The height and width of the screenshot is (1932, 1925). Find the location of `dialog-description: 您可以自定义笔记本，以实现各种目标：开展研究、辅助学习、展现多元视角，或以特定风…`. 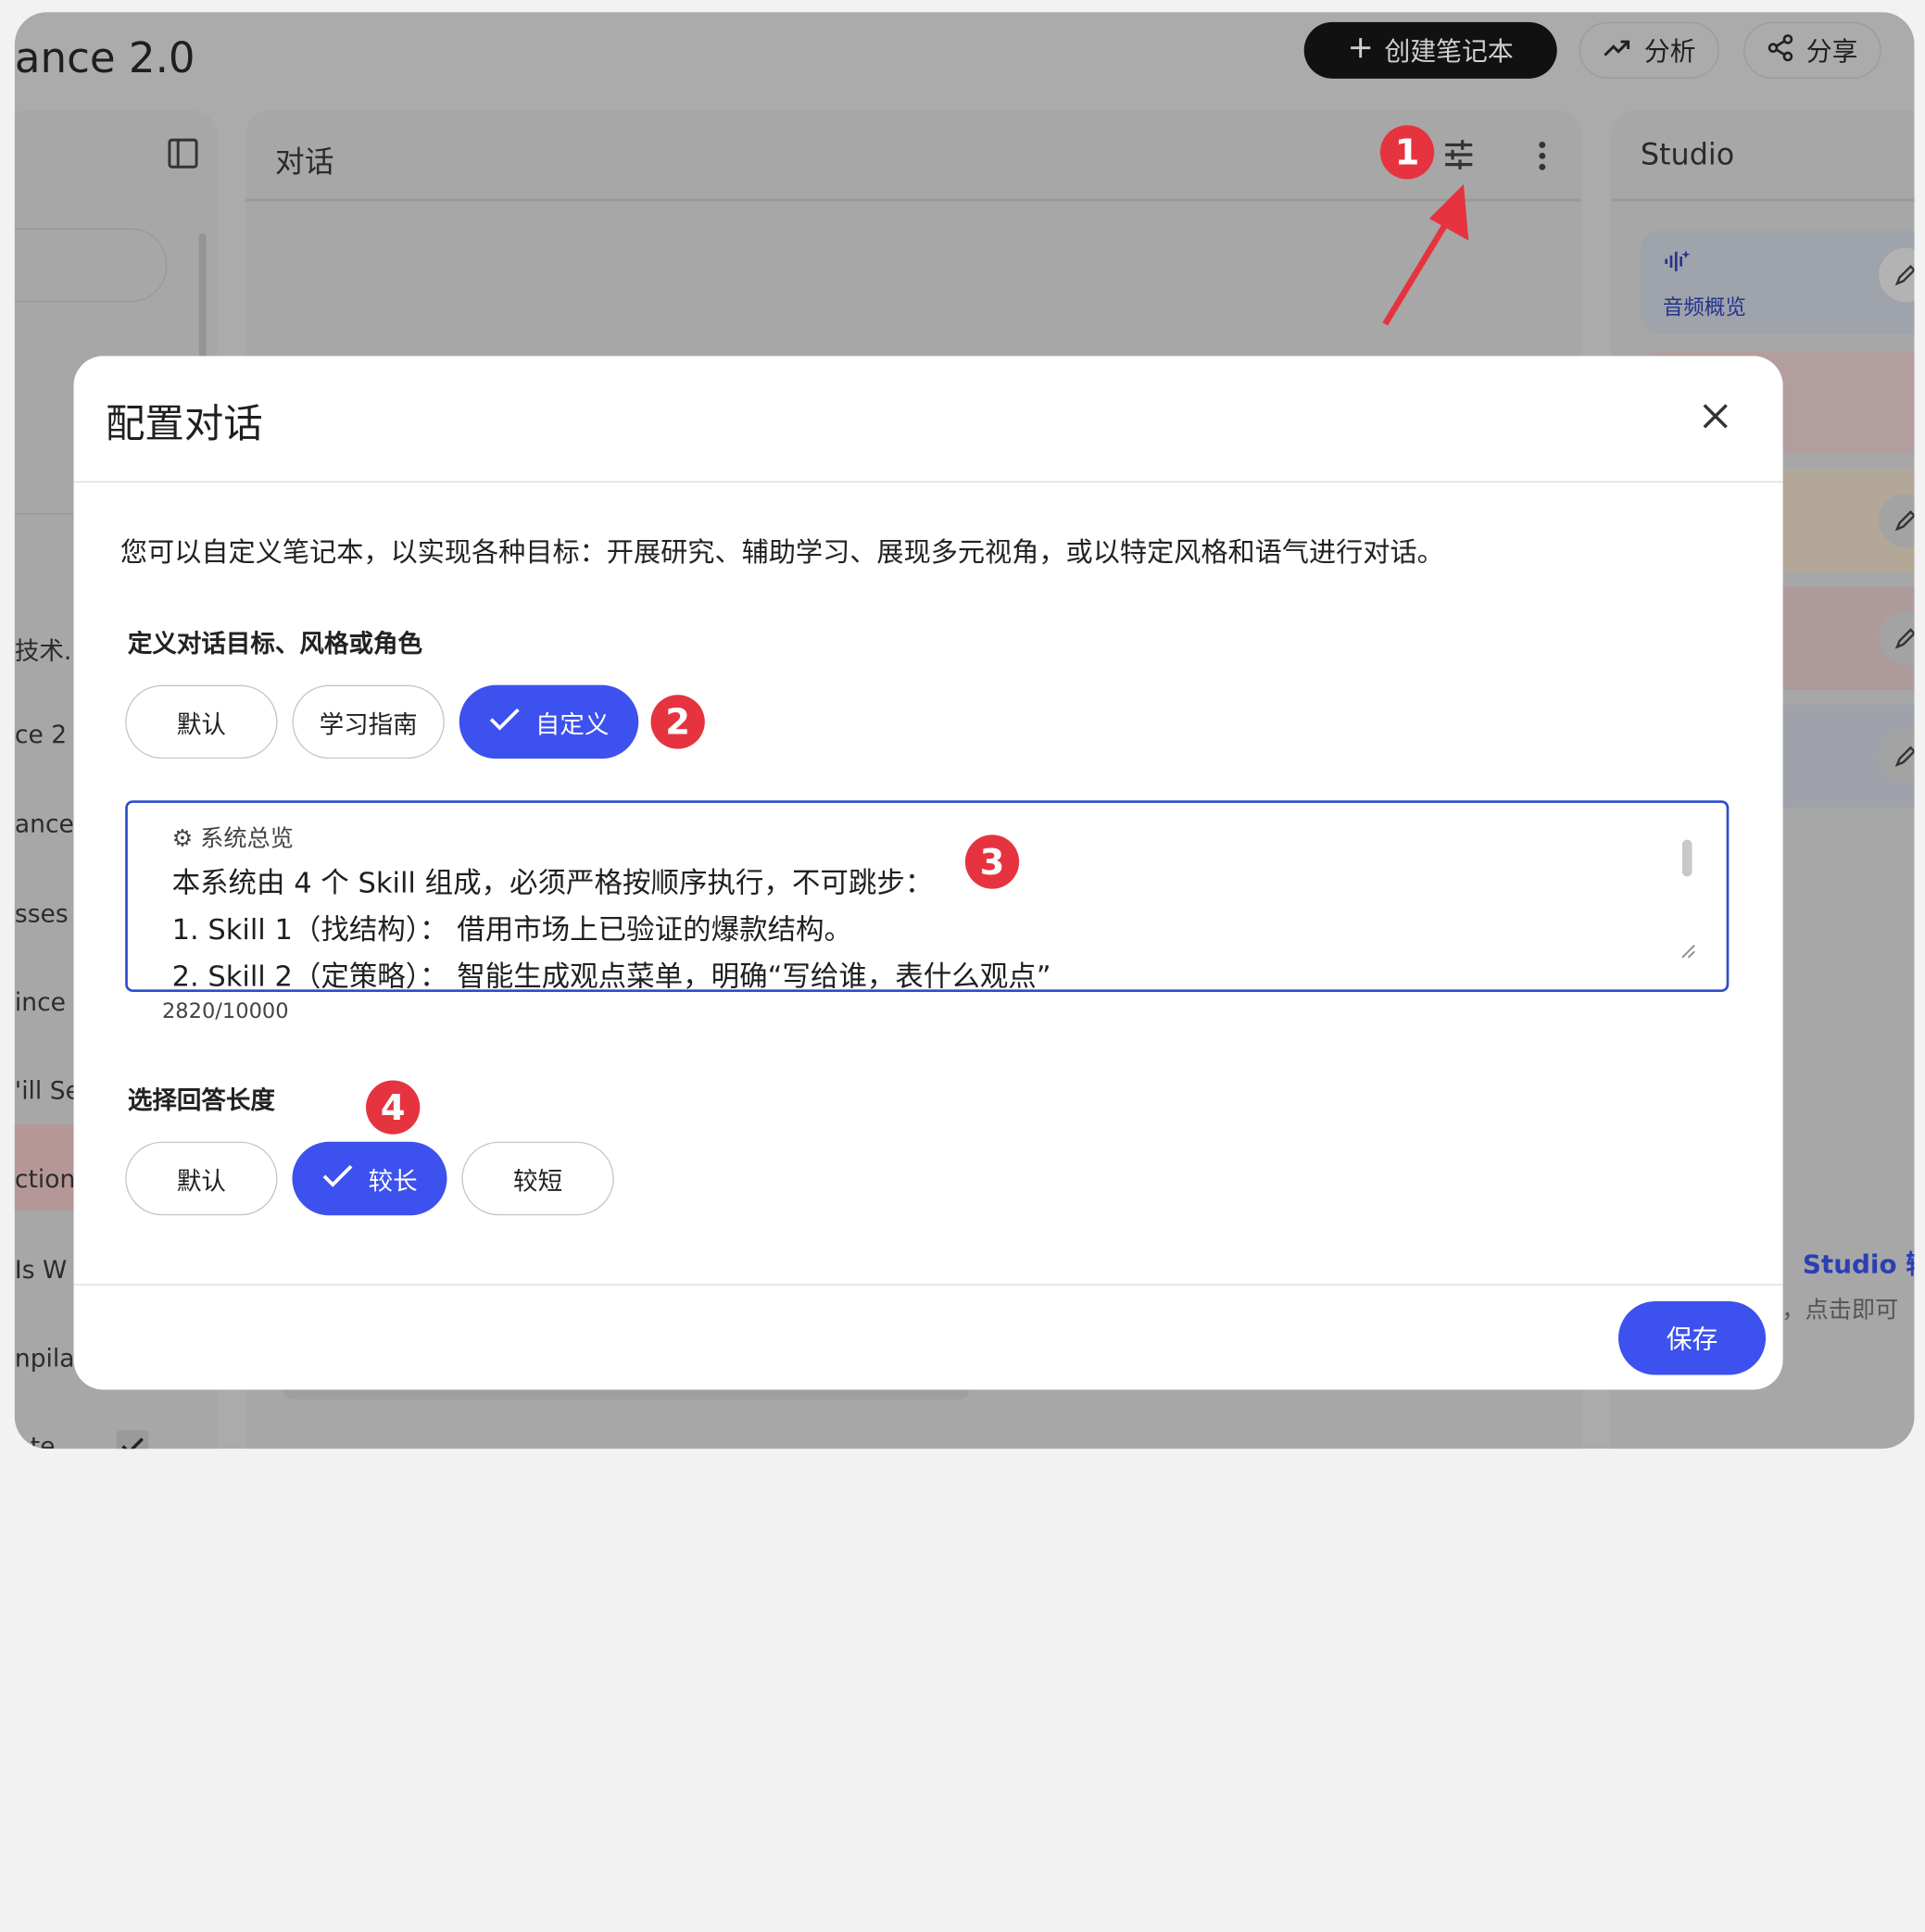

dialog-description: 您可以自定义笔记本，以实现各种目标：开展研究、辅助学习、展现多元视角，或以特定风… is located at coordinates (782, 553).